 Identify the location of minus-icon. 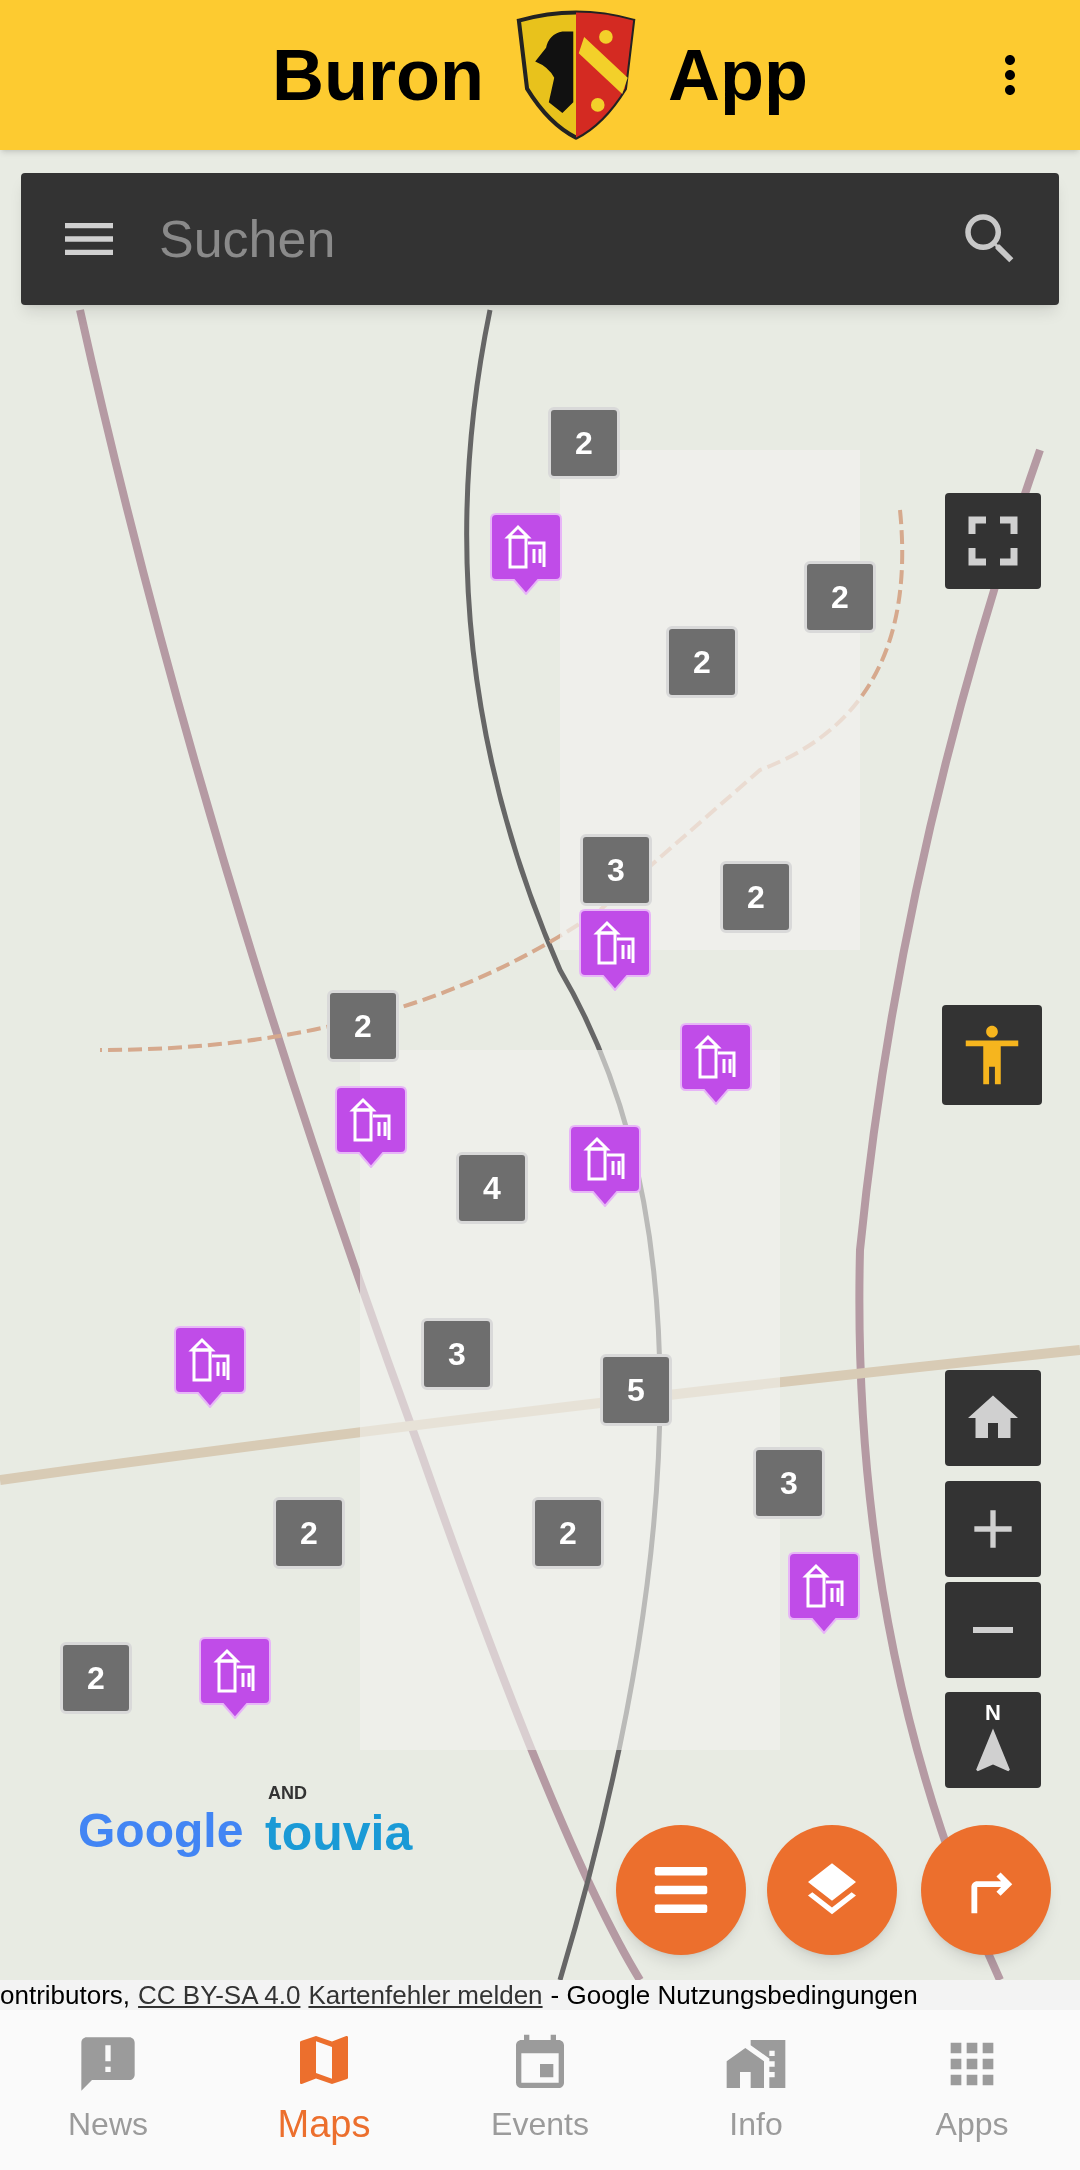
(993, 1630).